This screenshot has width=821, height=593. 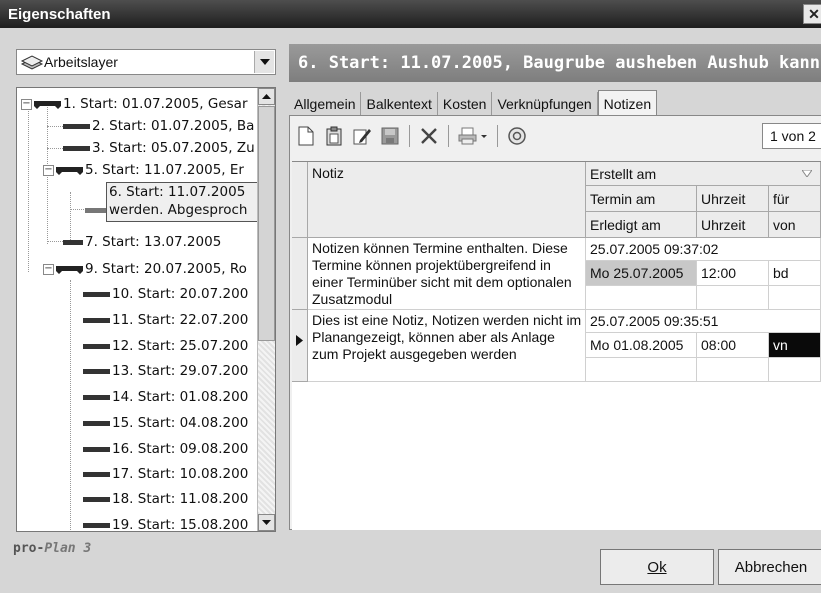 What do you see at coordinates (47, 105) in the screenshot?
I see `summary-task-icon` at bounding box center [47, 105].